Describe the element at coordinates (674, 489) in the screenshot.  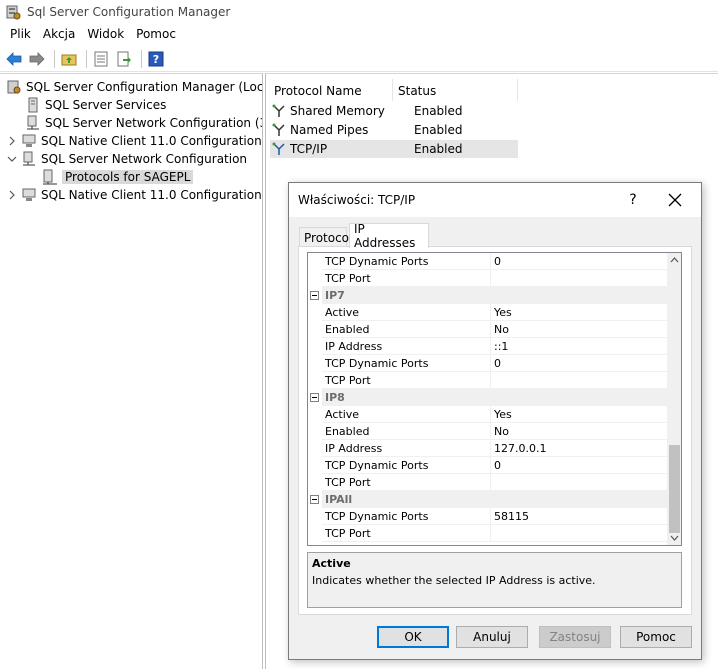
I see `scrollbar-thumb` at that location.